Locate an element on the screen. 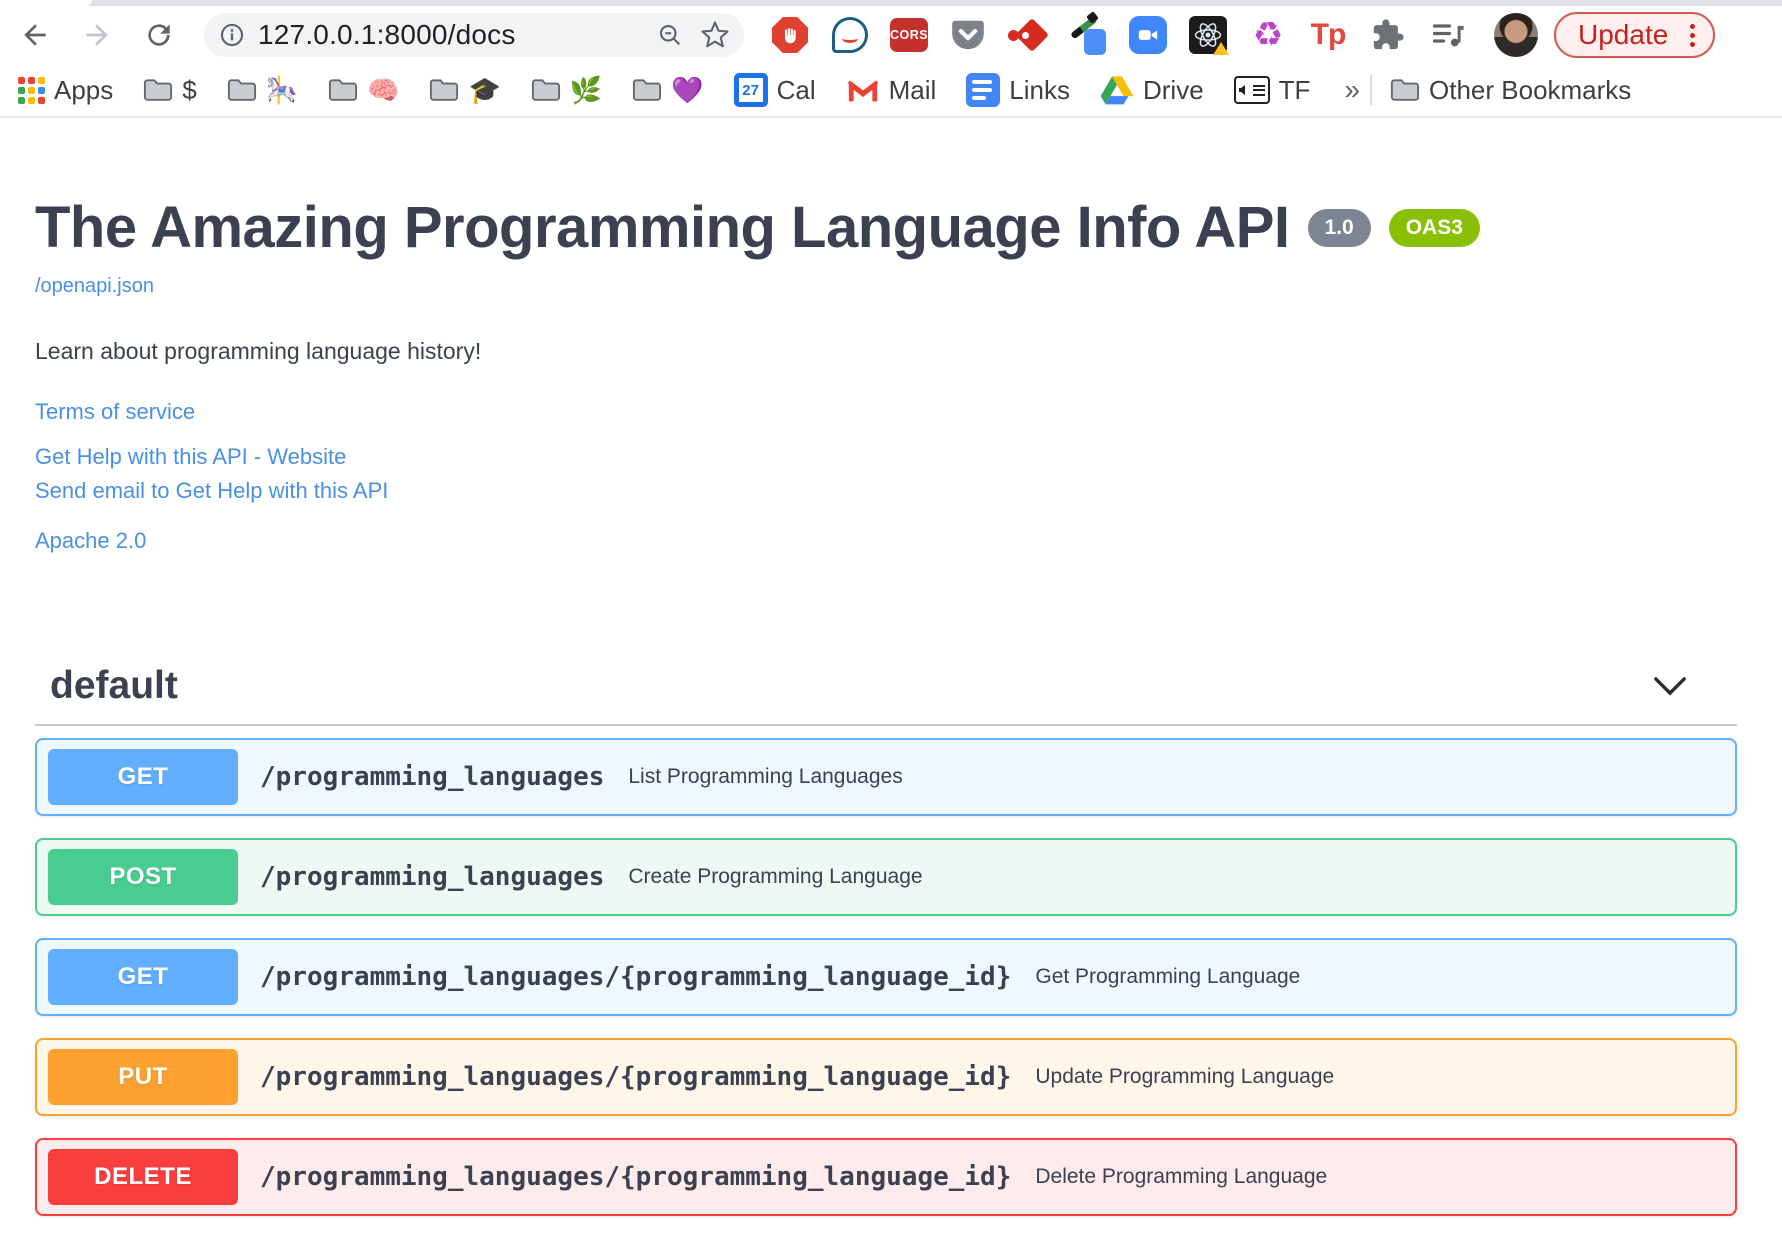 Image resolution: width=1782 pixels, height=1246 pixels. gmail-icon is located at coordinates (862, 91).